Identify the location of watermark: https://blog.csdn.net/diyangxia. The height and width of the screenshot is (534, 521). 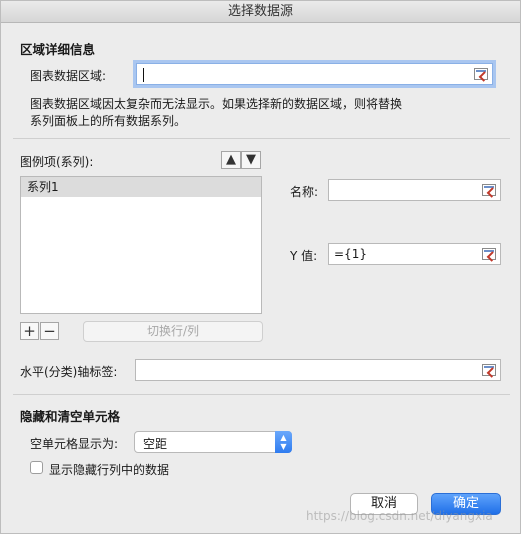
(399, 516).